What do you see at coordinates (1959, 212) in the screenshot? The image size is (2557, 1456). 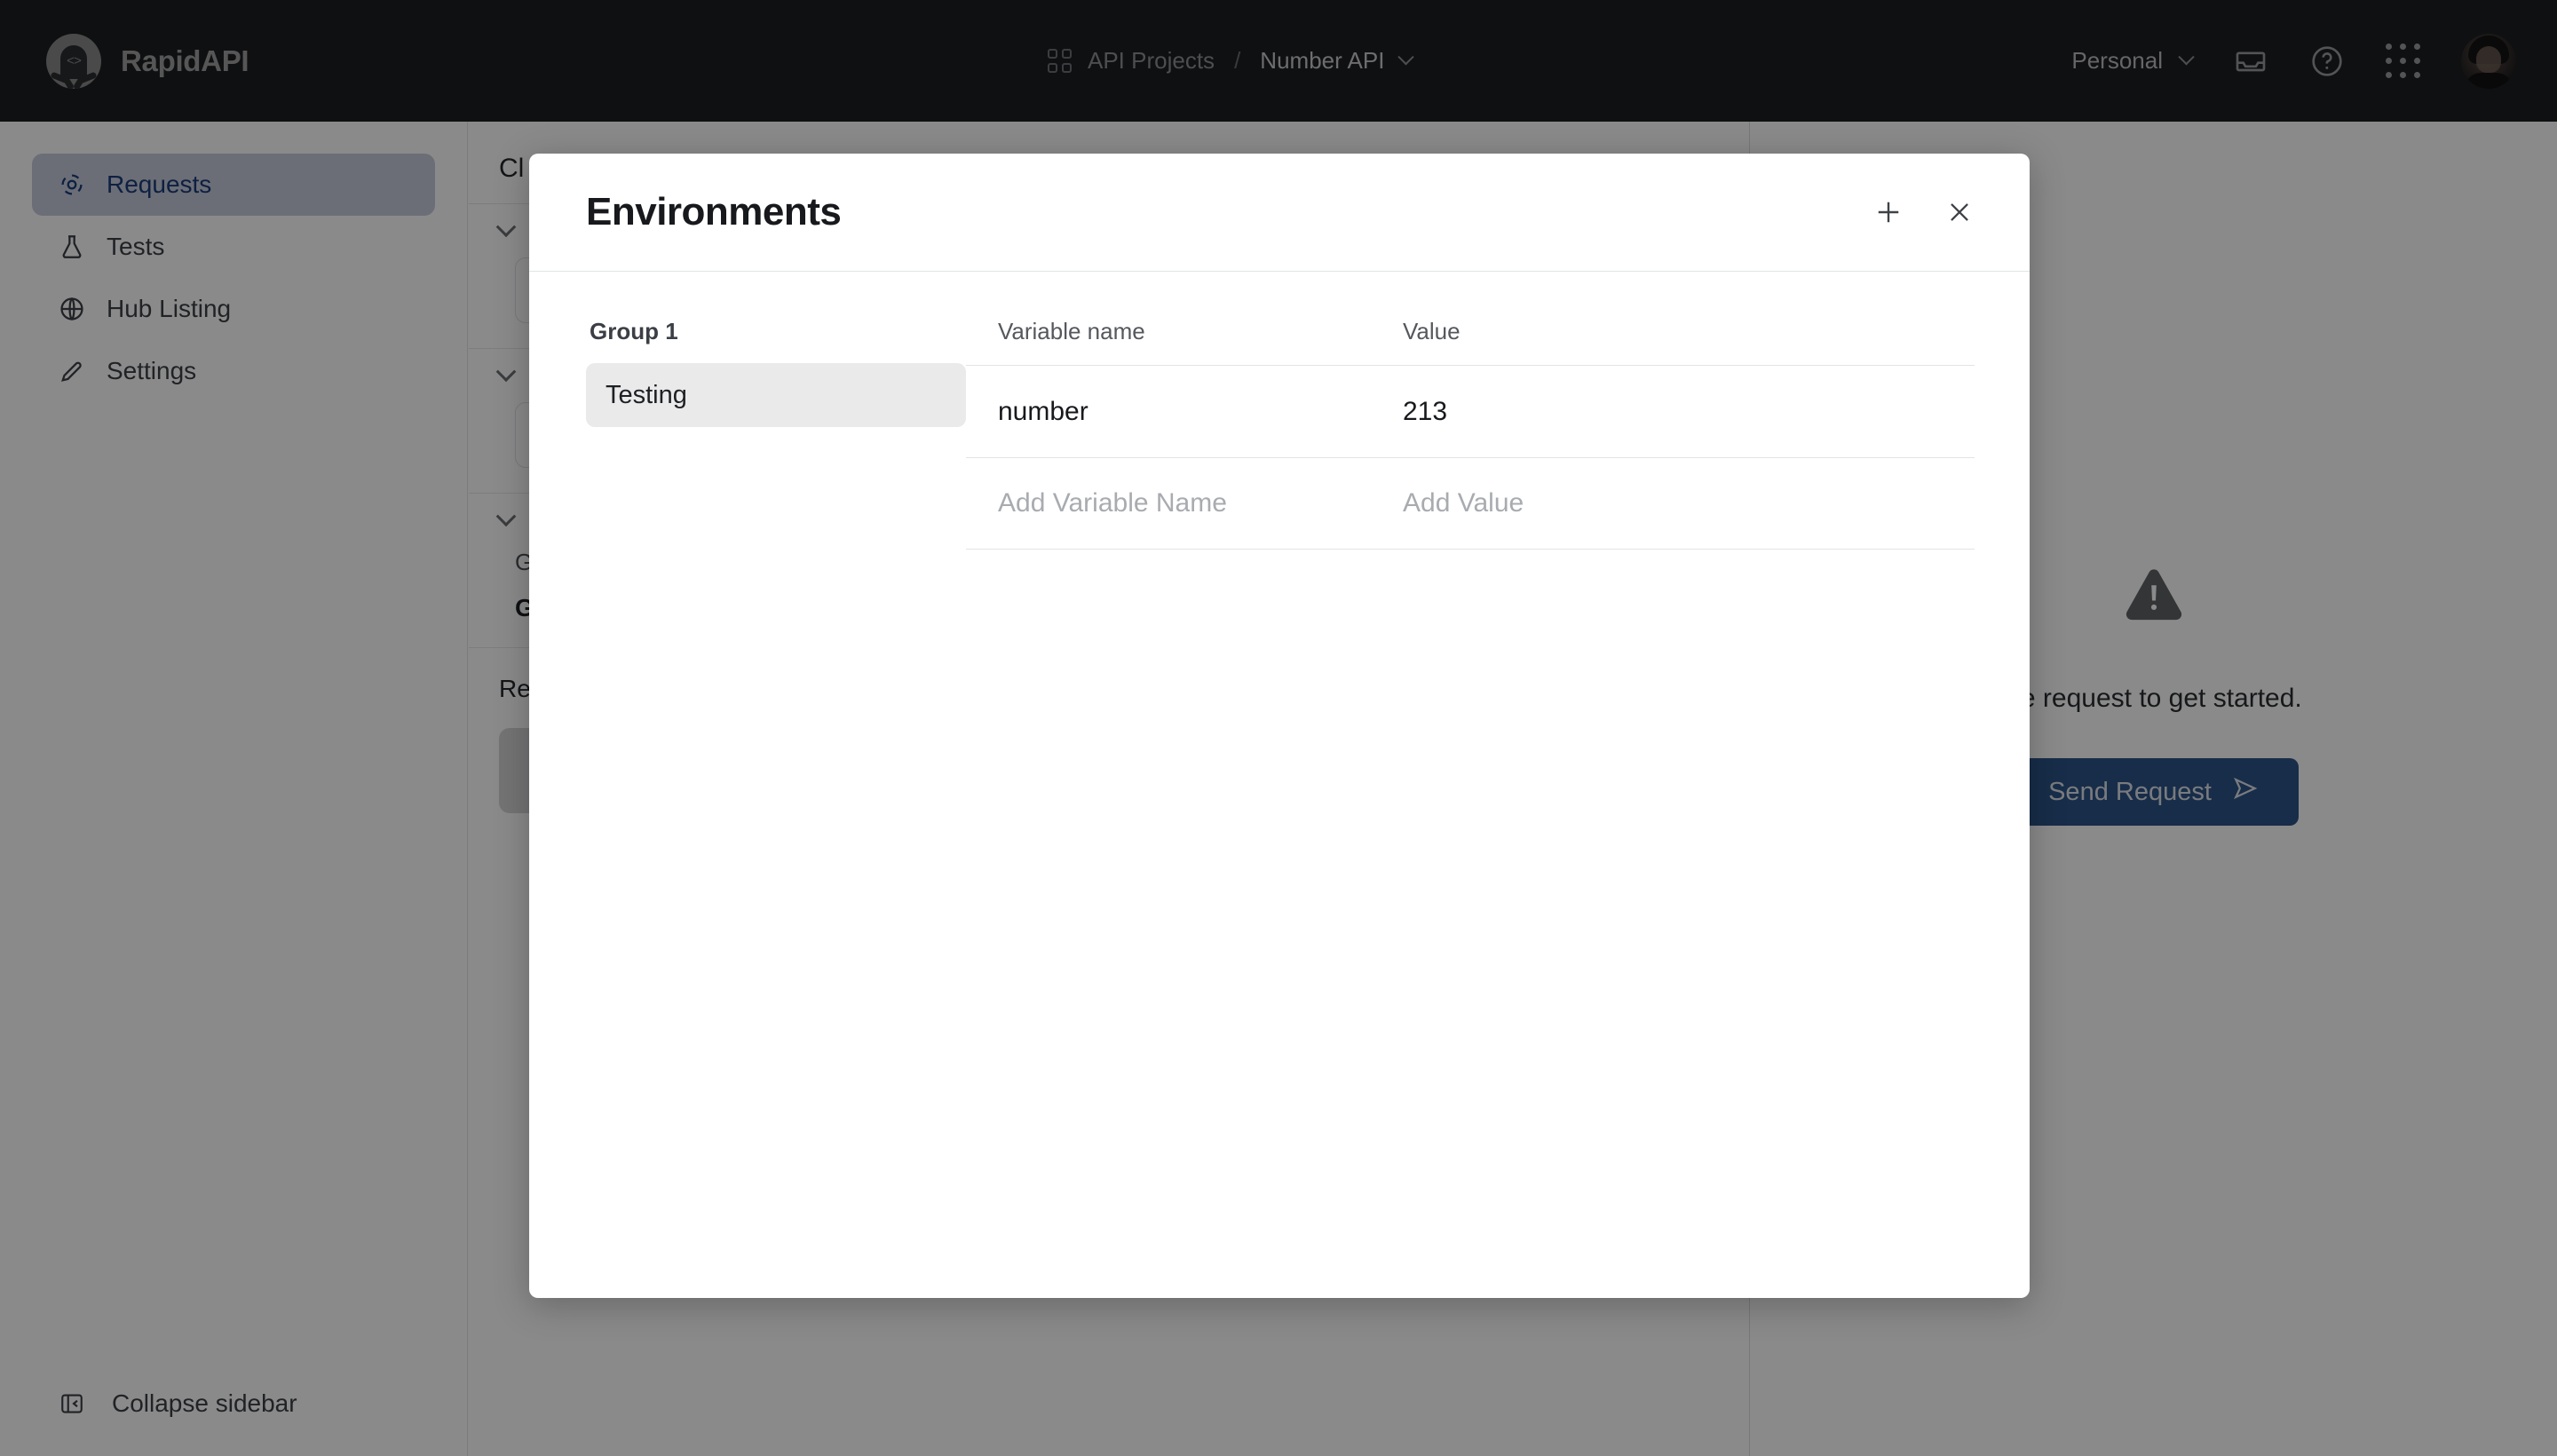 I see `close-modal-button` at bounding box center [1959, 212].